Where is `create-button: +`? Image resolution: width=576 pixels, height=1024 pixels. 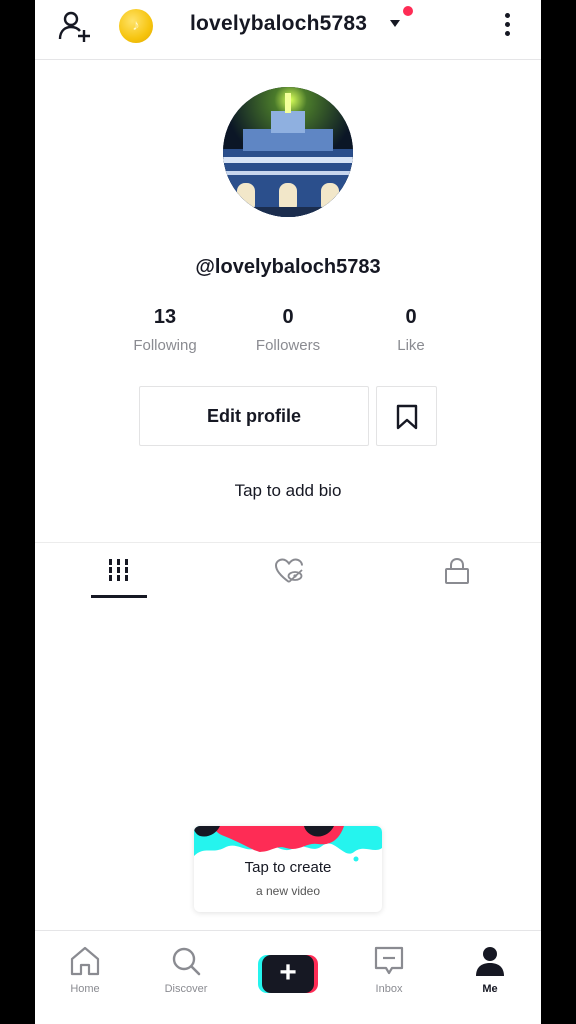
create-button: + is located at coordinates (288, 974).